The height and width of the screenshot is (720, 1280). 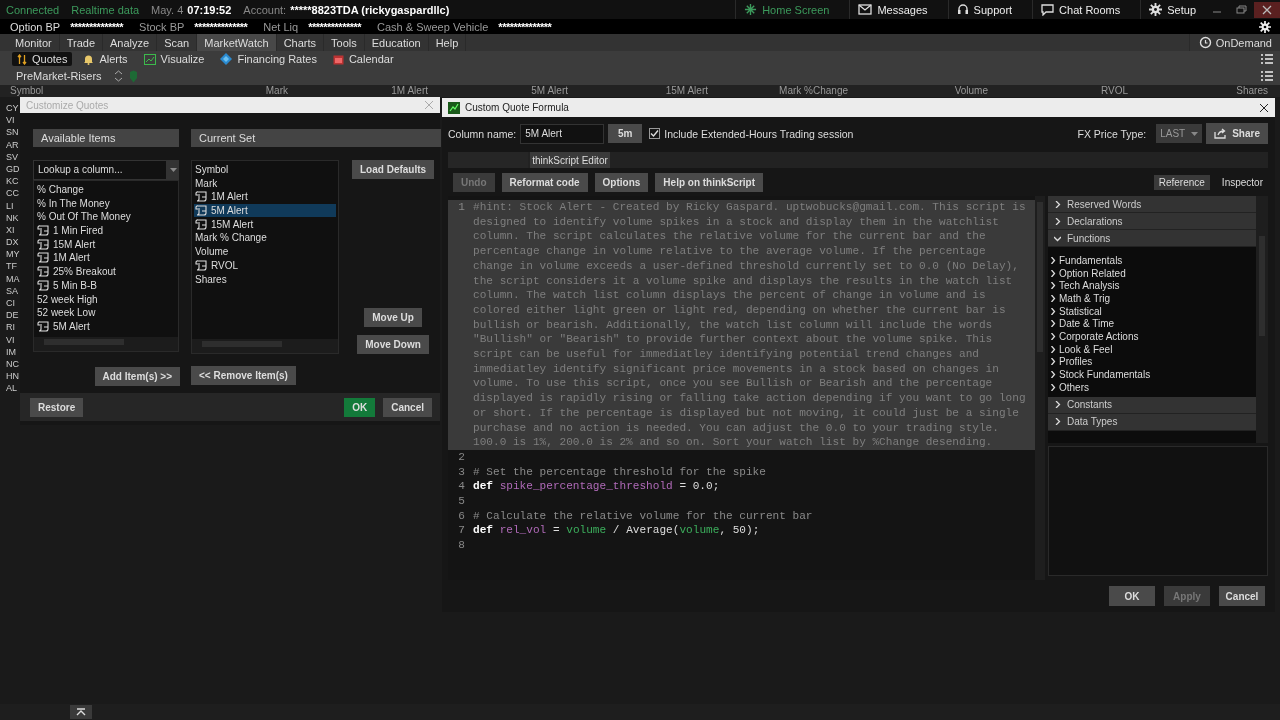 I want to click on side-tab: Inspector, so click(x=1242, y=182).